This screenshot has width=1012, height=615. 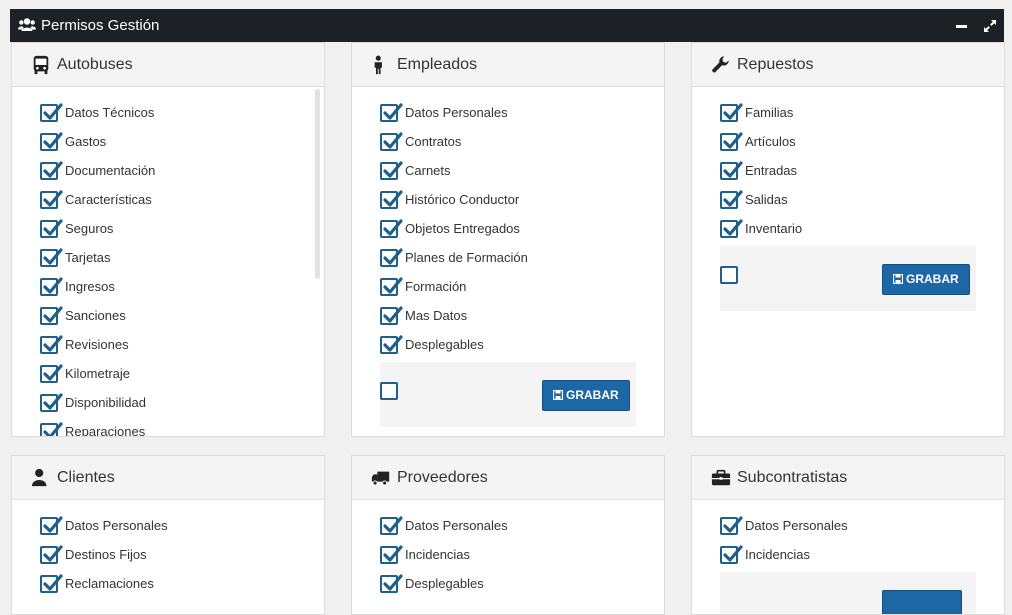 What do you see at coordinates (848, 478) in the screenshot?
I see `panel-header: Subcontratistas` at bounding box center [848, 478].